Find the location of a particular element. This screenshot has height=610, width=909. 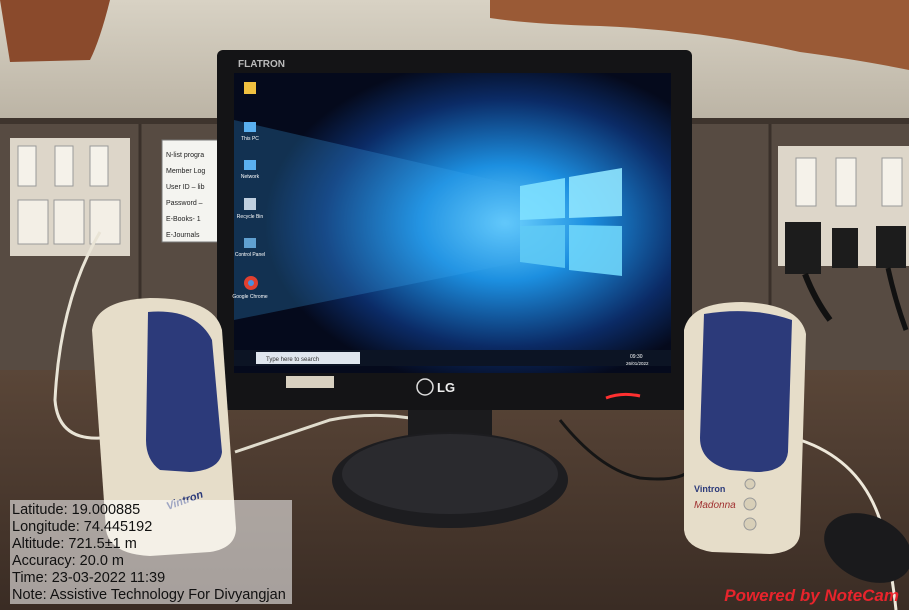

notice-line: E-Journals is located at coordinates (183, 235).